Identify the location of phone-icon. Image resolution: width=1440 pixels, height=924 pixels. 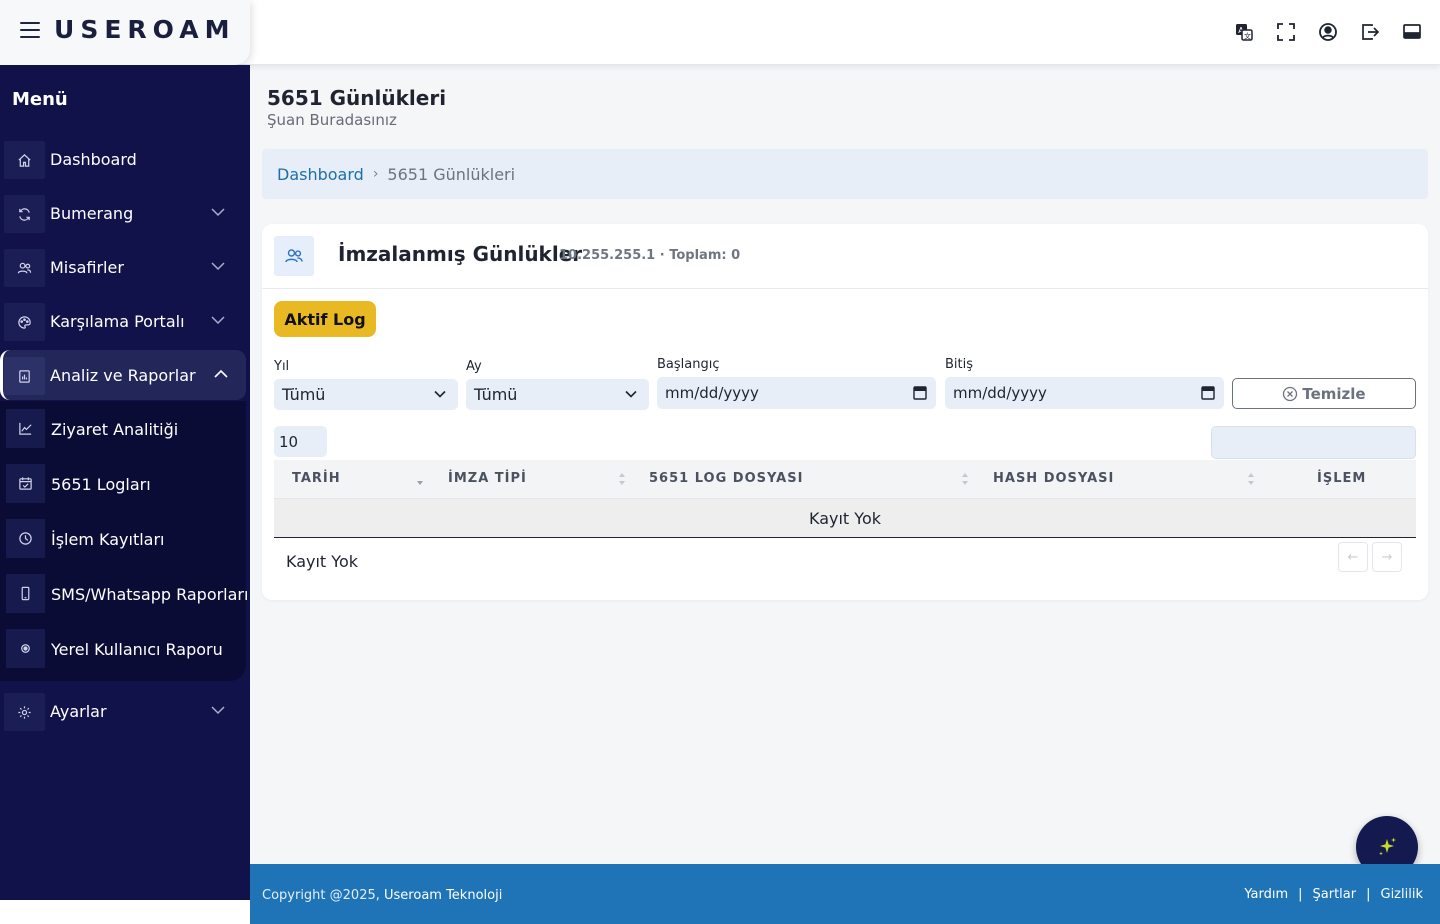
(25, 593).